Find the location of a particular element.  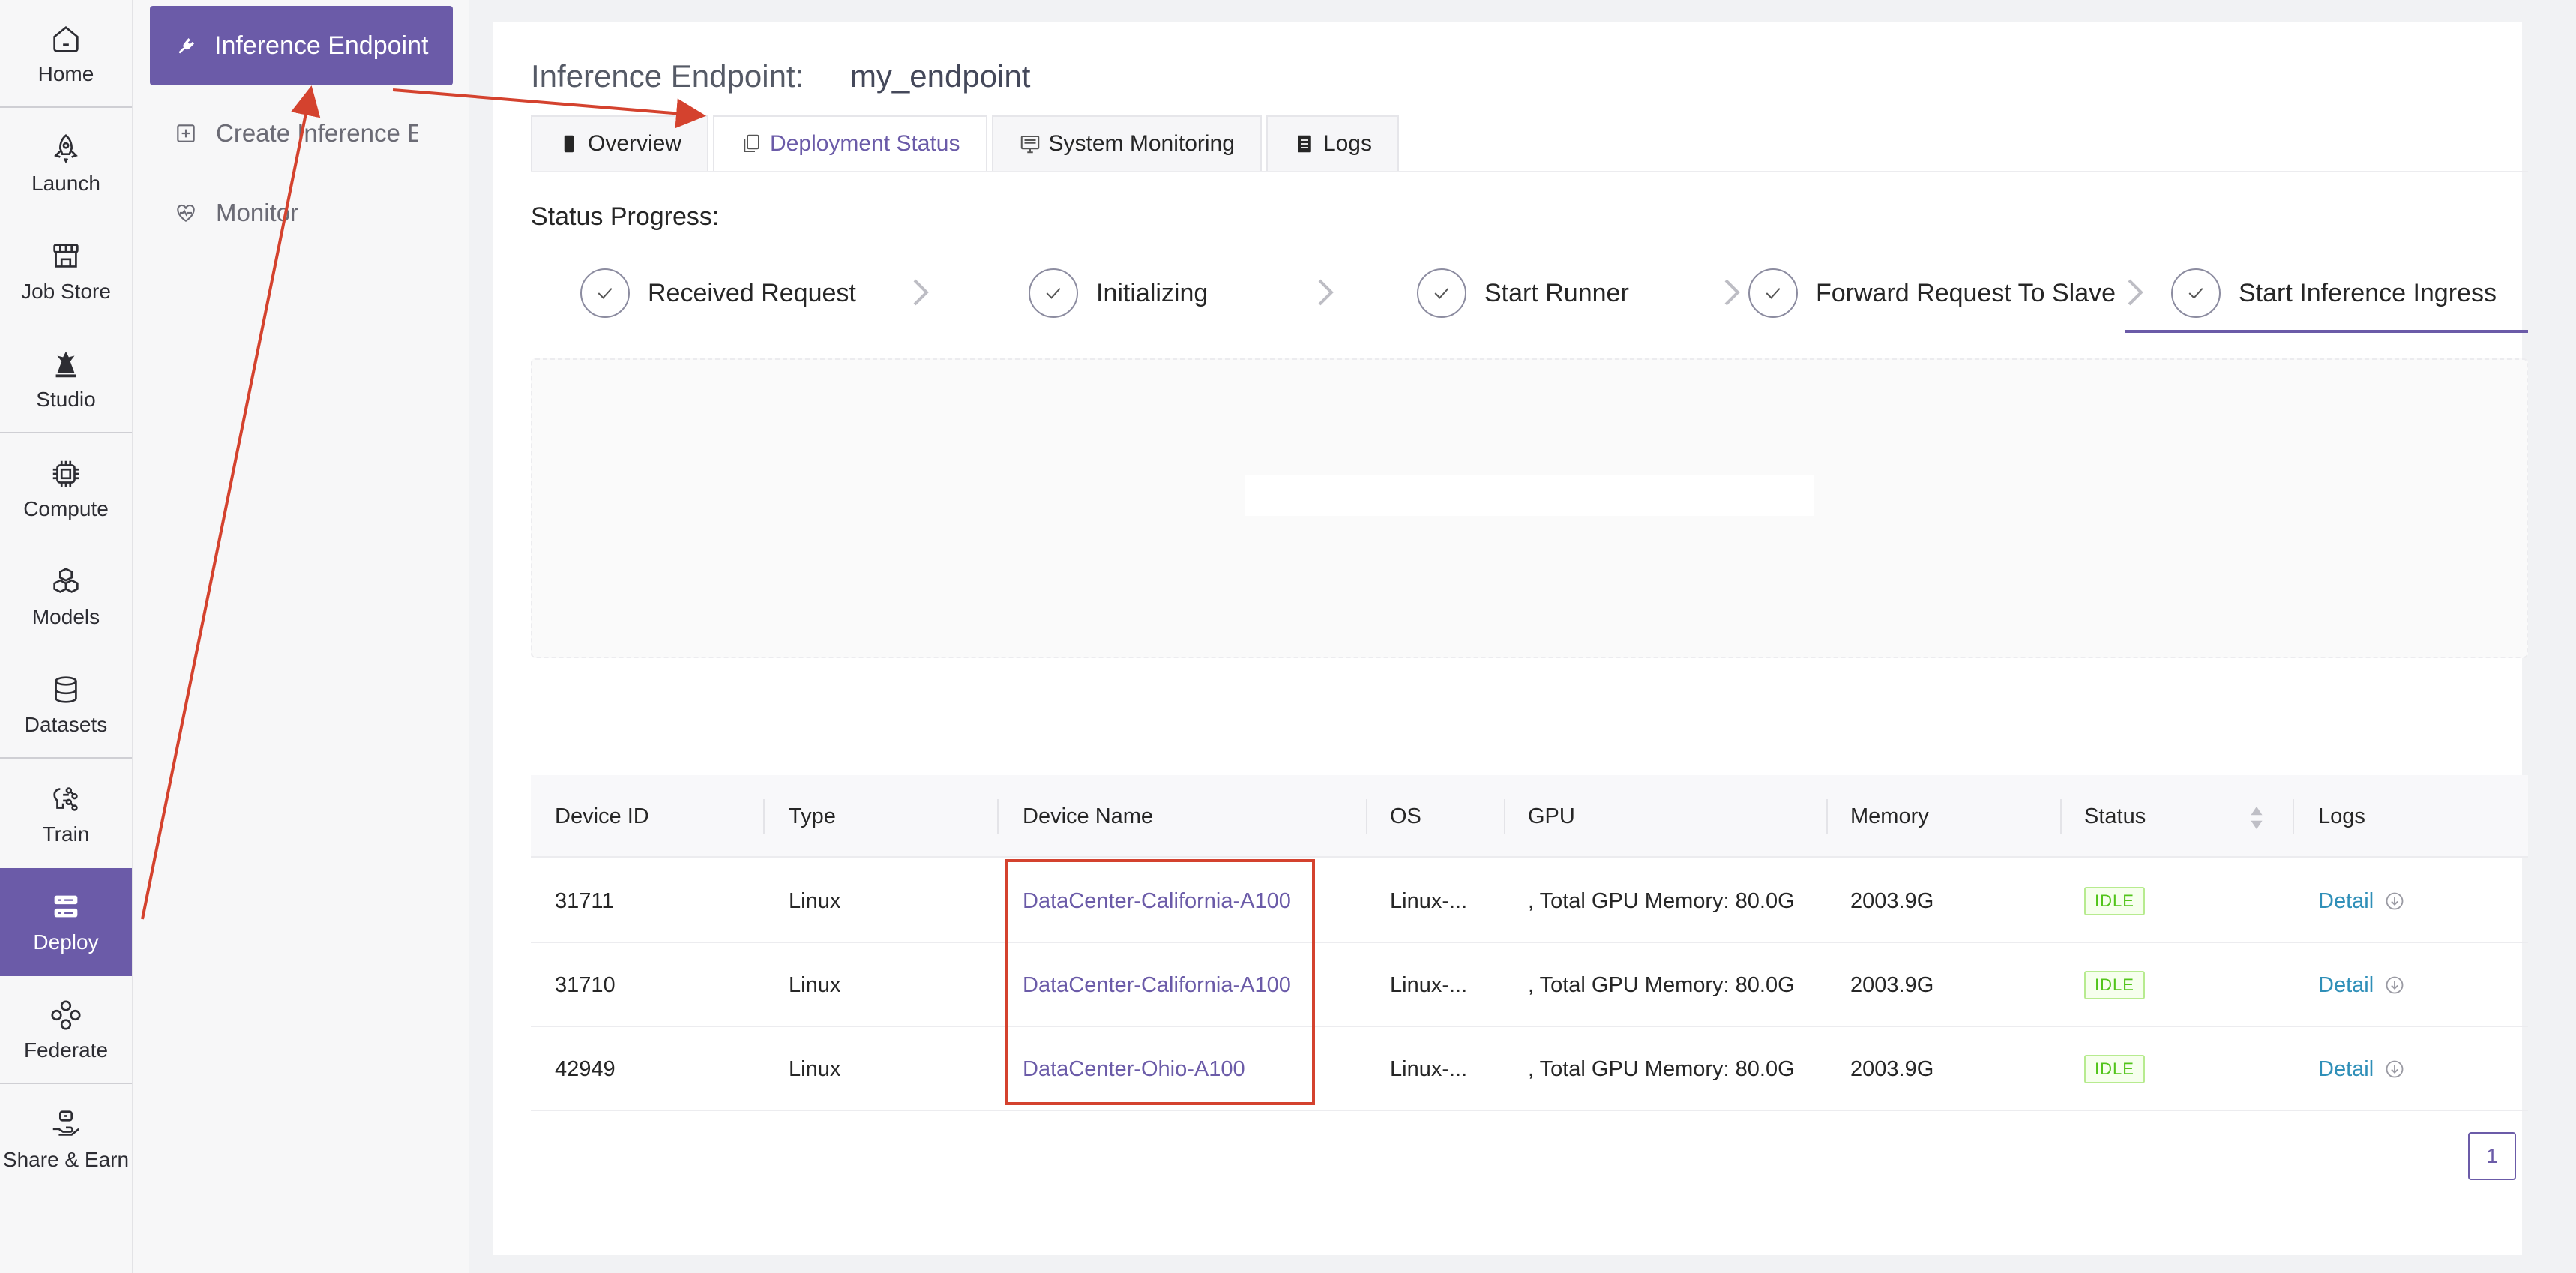

status-progress-label: Status Progress: is located at coordinates (625, 216).